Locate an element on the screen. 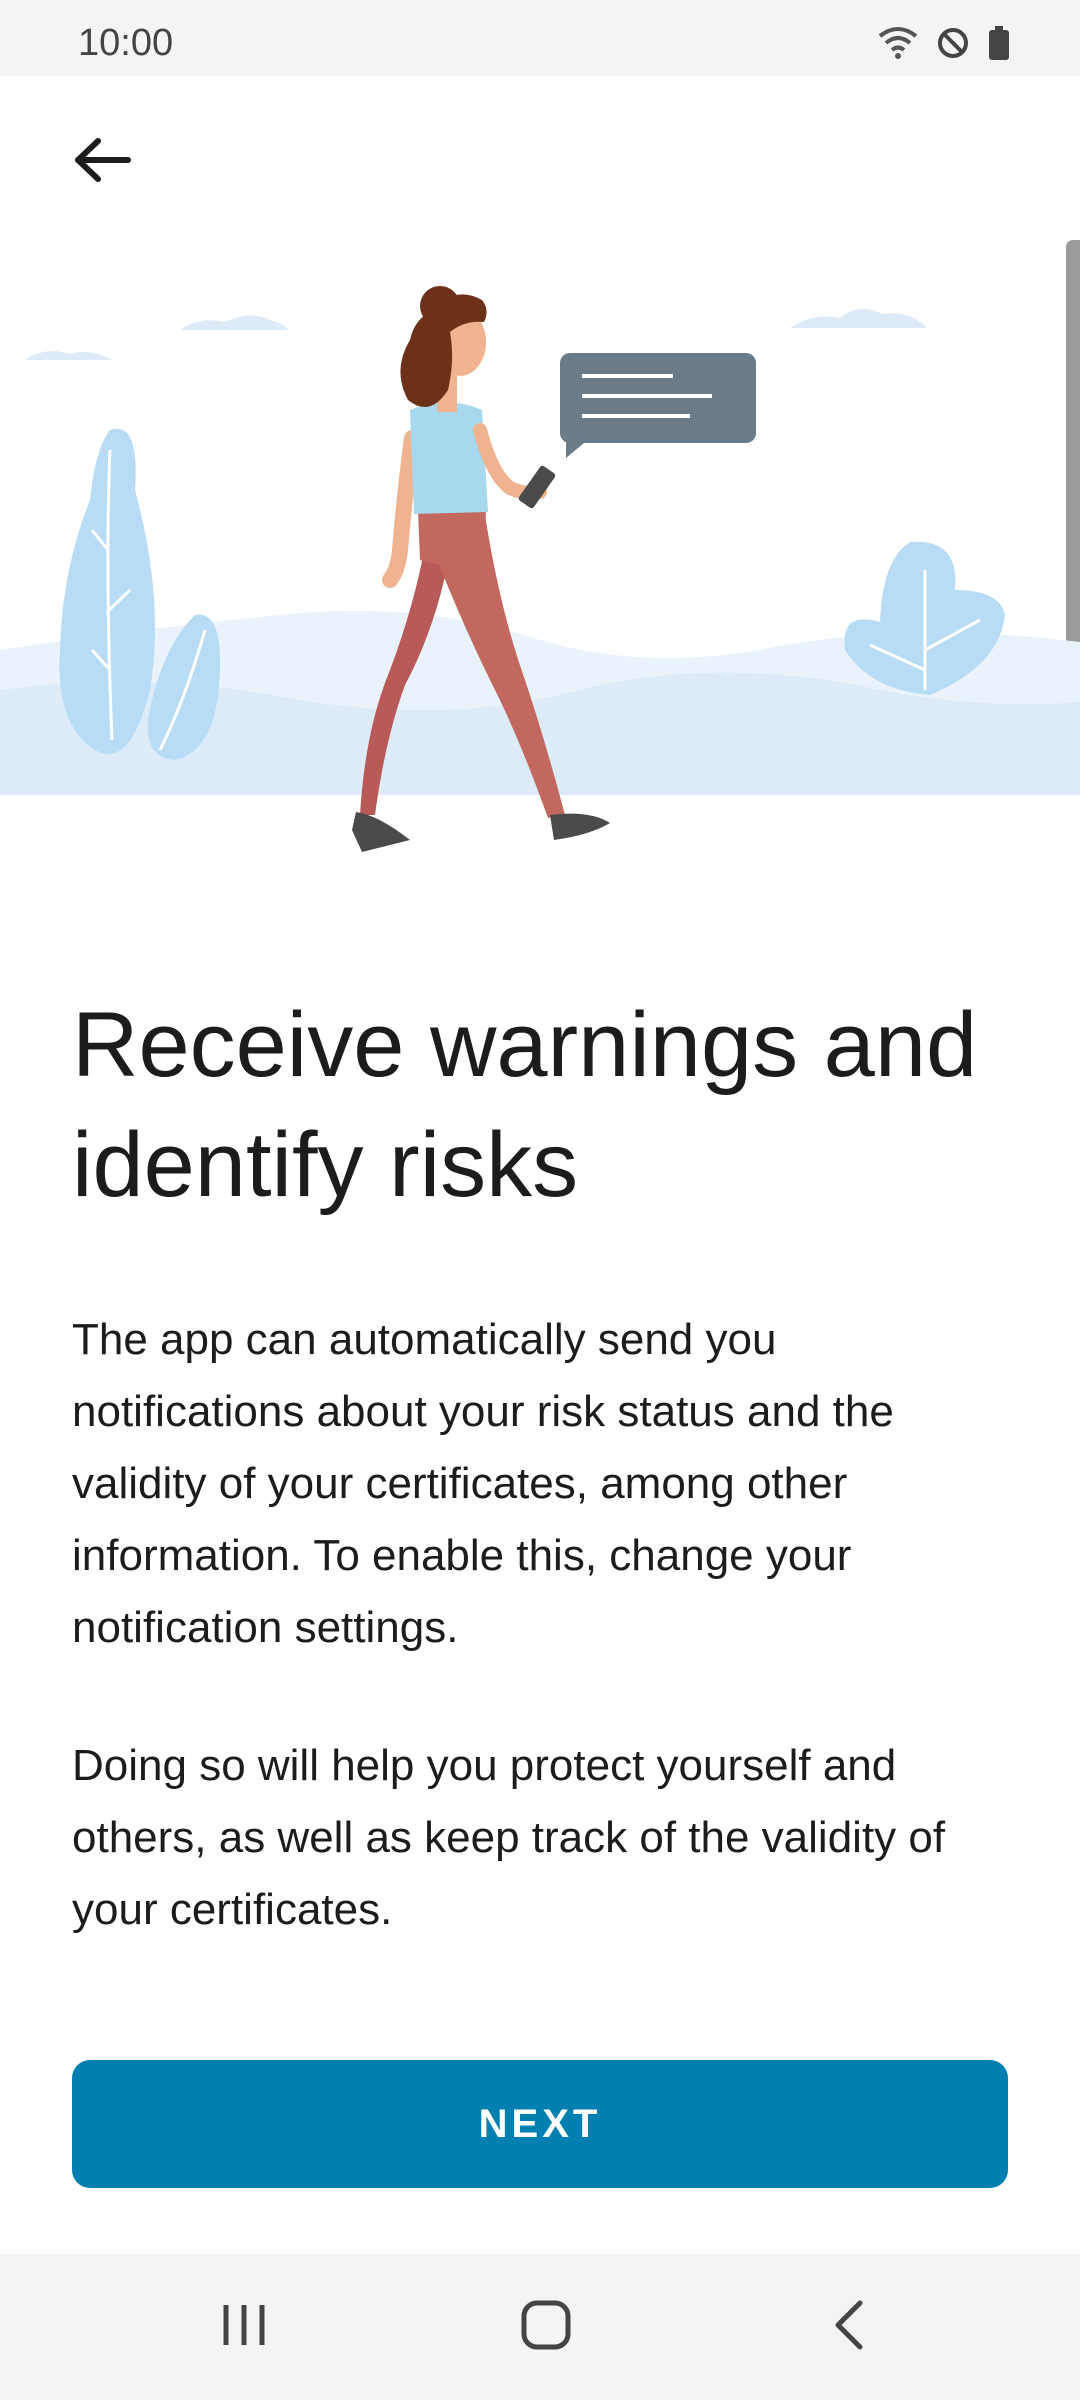 The image size is (1080, 2400). status-icons is located at coordinates (944, 43).